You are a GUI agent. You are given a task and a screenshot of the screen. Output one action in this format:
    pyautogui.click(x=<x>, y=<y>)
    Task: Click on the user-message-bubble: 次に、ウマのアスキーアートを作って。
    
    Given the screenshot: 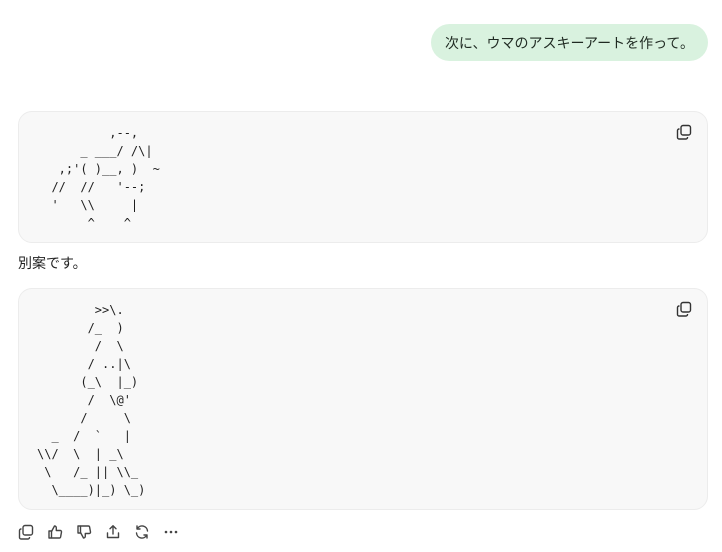 What is the action you would take?
    pyautogui.click(x=569, y=42)
    